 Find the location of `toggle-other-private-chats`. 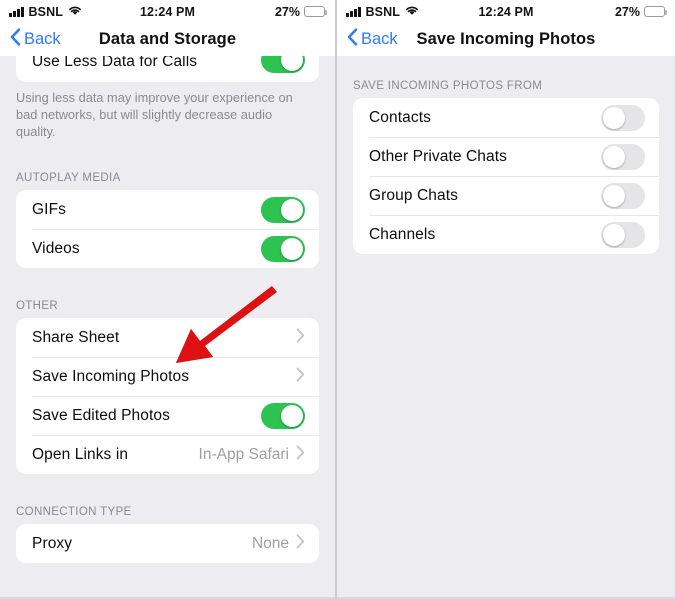

toggle-other-private-chats is located at coordinates (623, 156).